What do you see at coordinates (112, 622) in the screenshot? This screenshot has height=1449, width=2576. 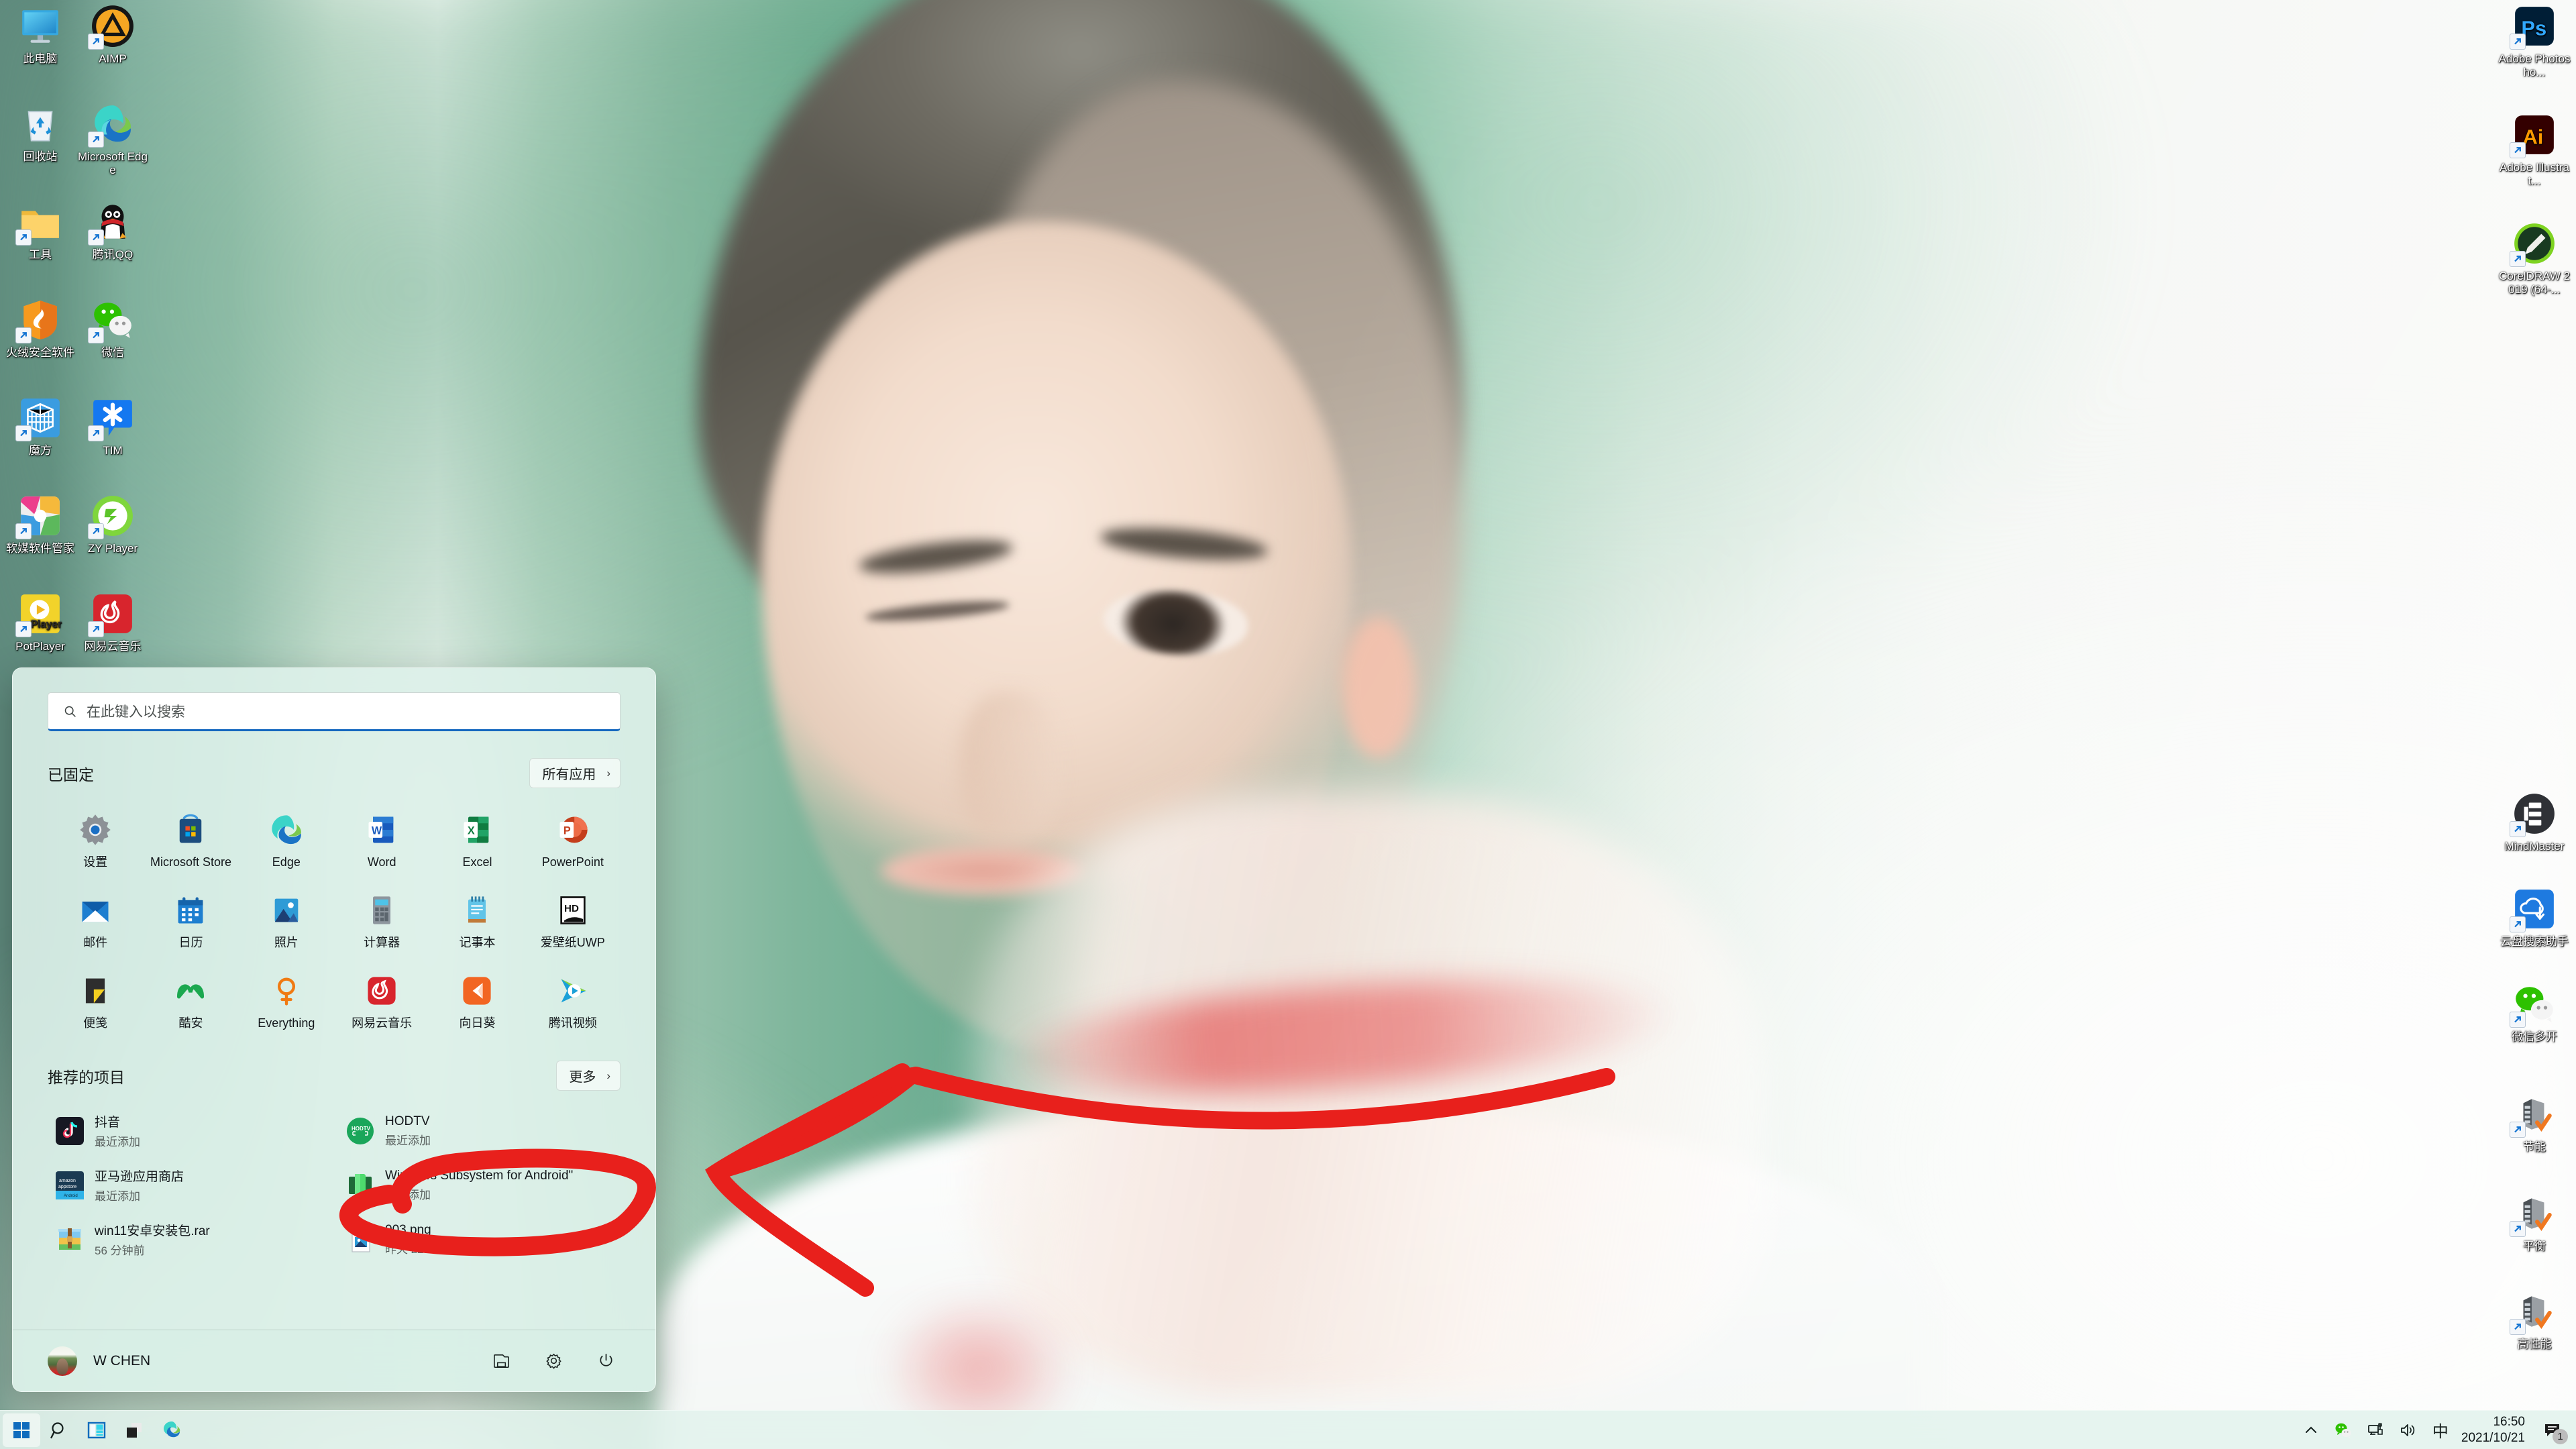 I see `desktop-icon-netease-music: 网易云音乐` at bounding box center [112, 622].